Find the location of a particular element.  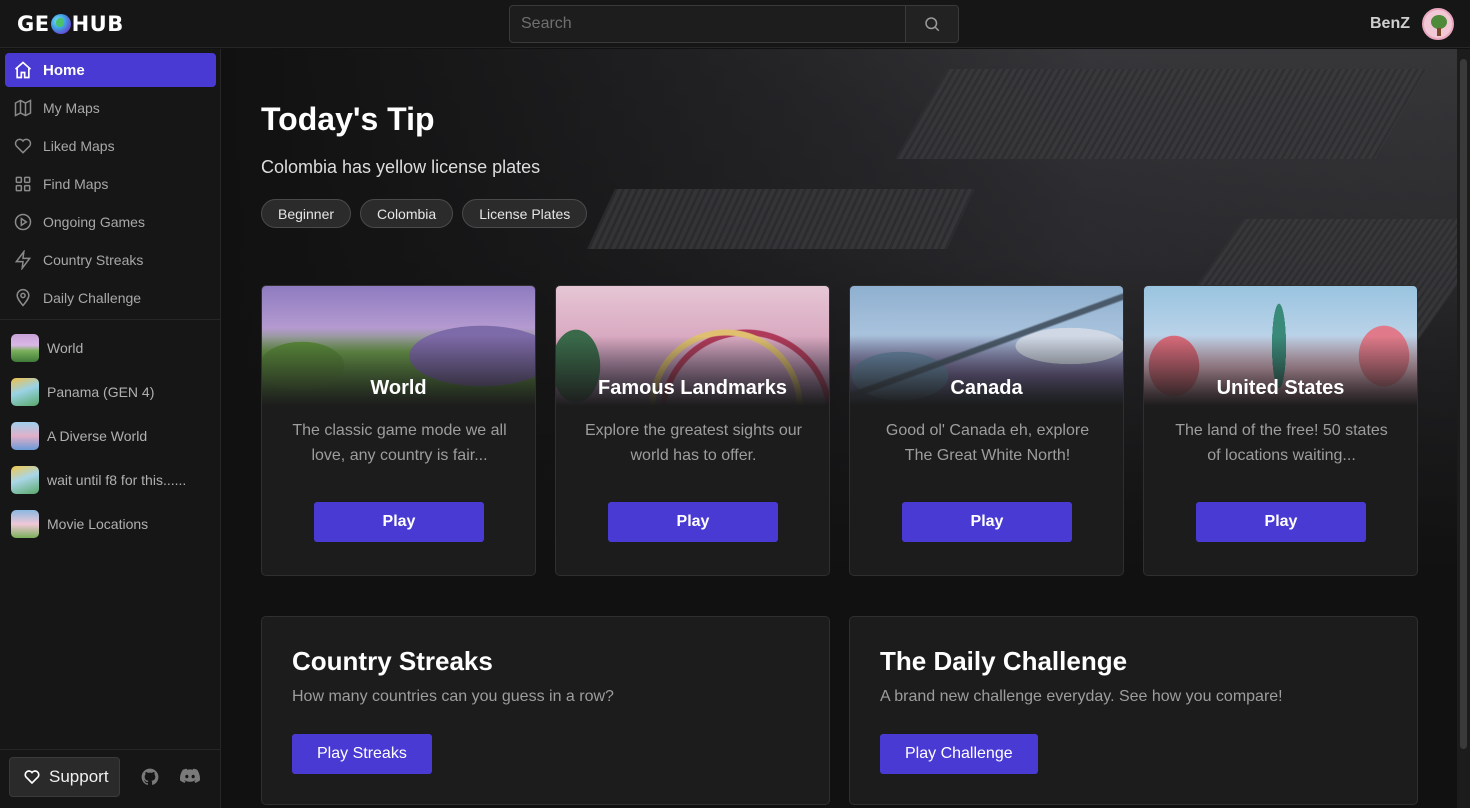

scrollbar-thumb is located at coordinates (1463, 404).